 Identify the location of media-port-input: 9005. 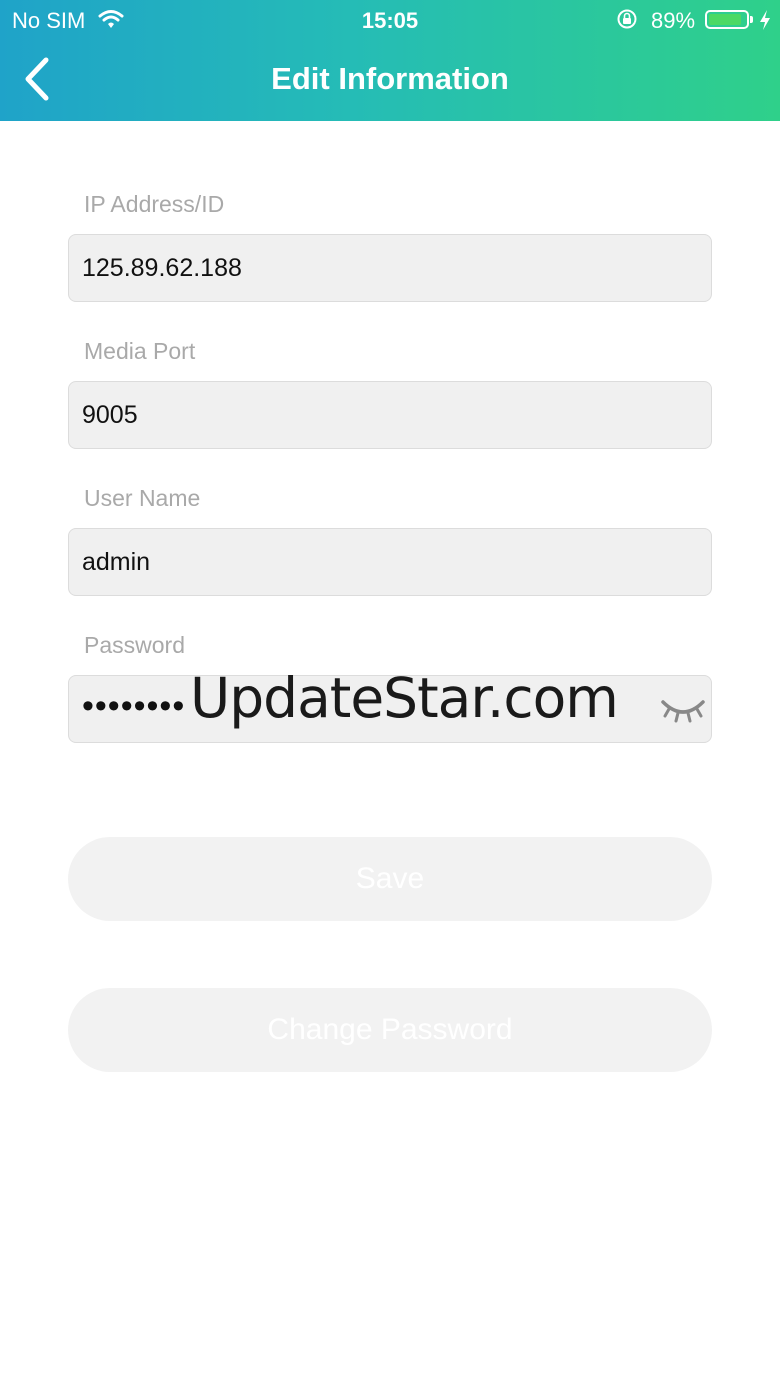
(390, 415).